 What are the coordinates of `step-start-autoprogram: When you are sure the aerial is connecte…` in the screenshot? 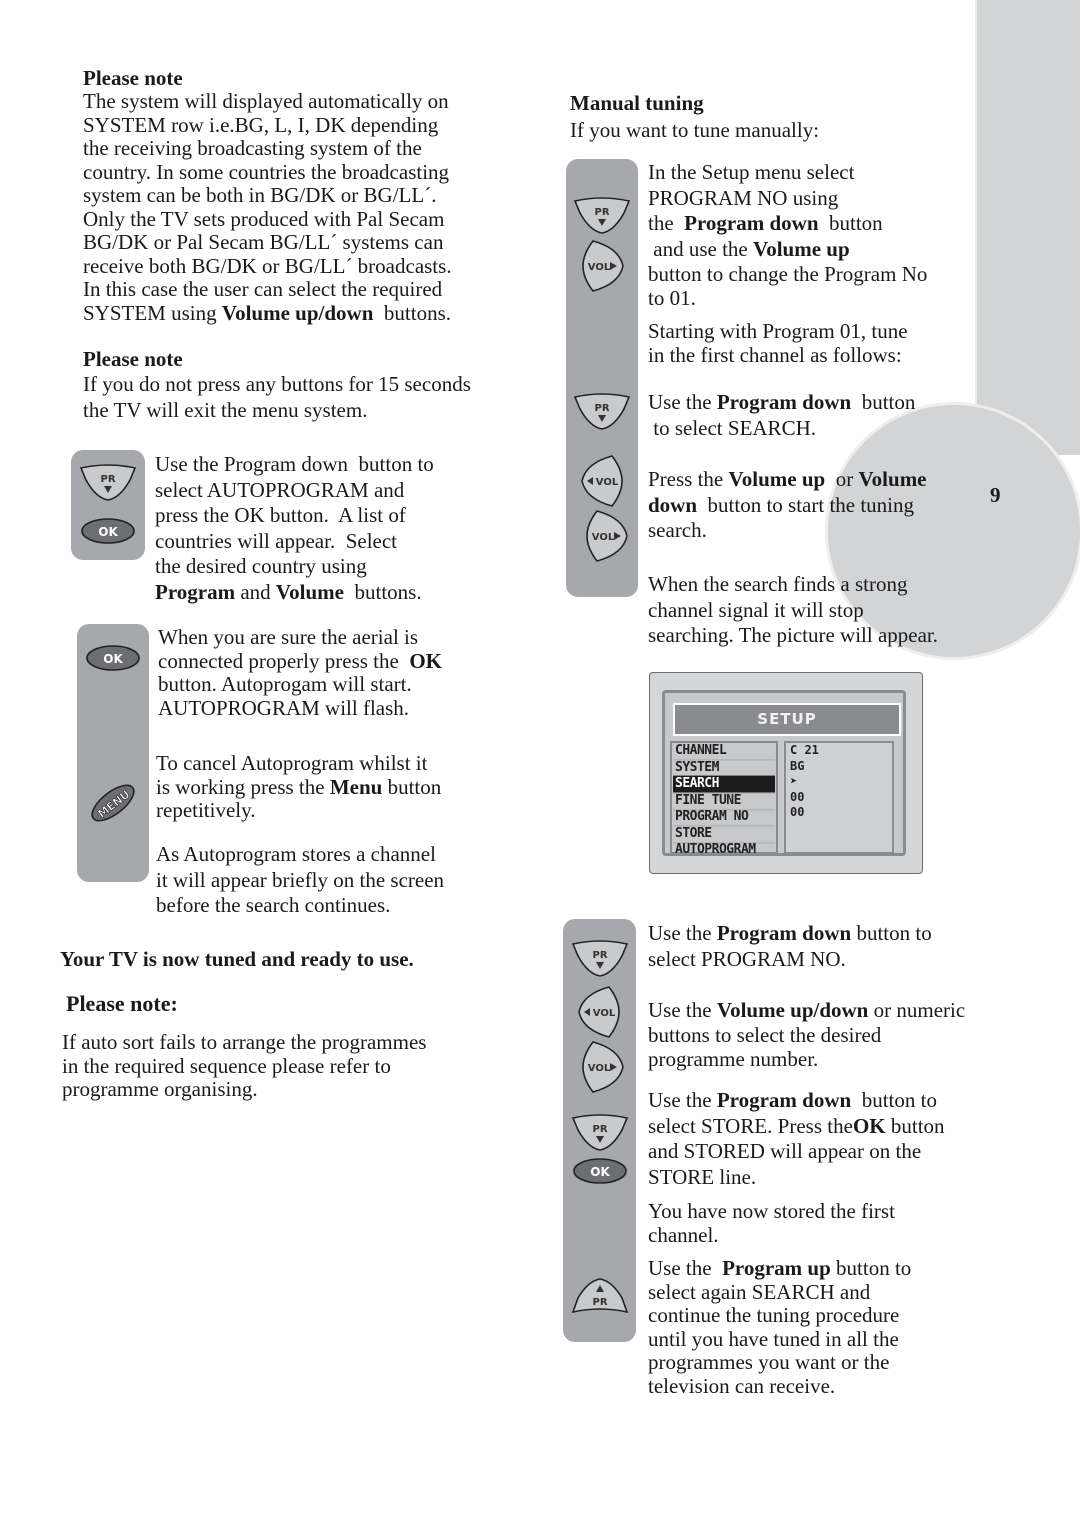 It's located at (328, 672).